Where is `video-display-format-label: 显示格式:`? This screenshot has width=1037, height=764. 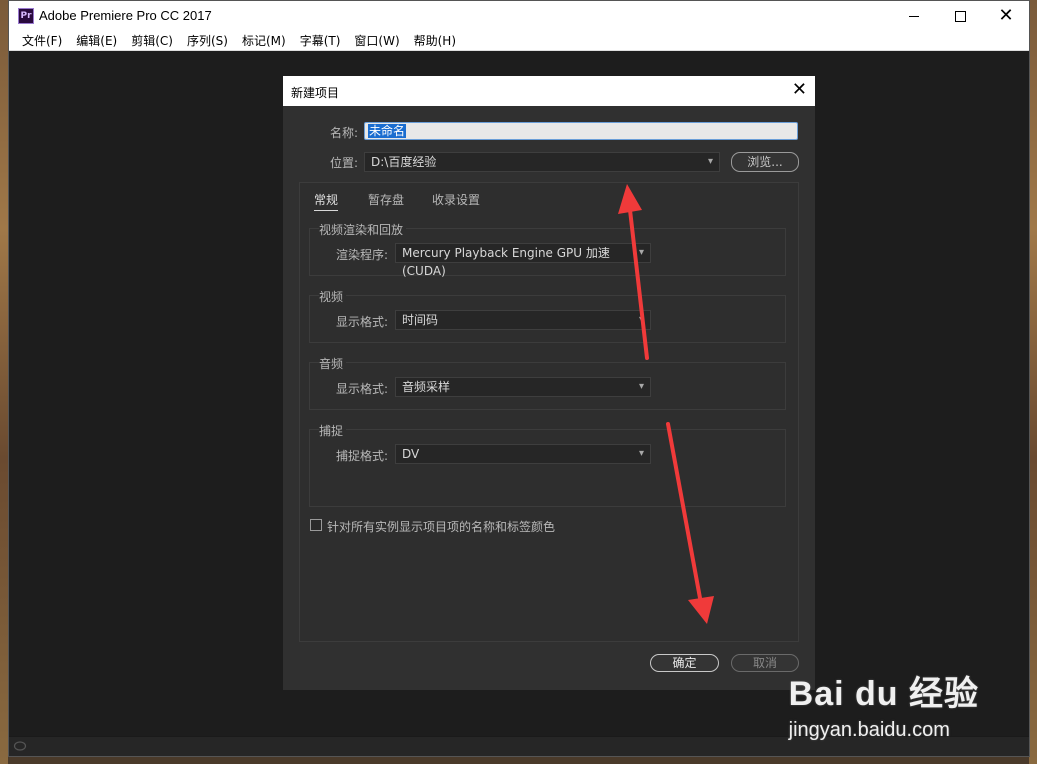
video-display-format-label: 显示格式: is located at coordinates (362, 322).